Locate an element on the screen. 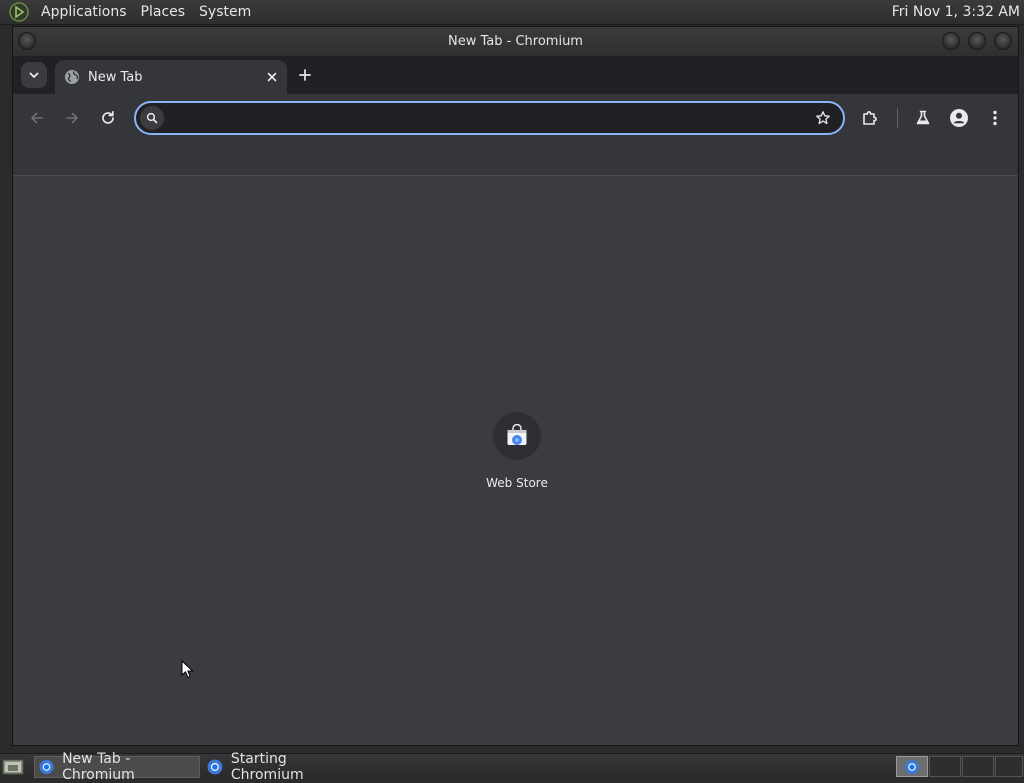  shortcut-tile is located at coordinates (517, 436).